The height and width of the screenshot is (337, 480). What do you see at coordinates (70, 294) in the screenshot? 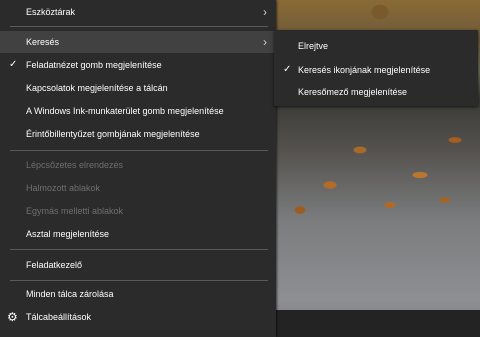
I see `menu-item-label: Minden tálca zárolása` at bounding box center [70, 294].